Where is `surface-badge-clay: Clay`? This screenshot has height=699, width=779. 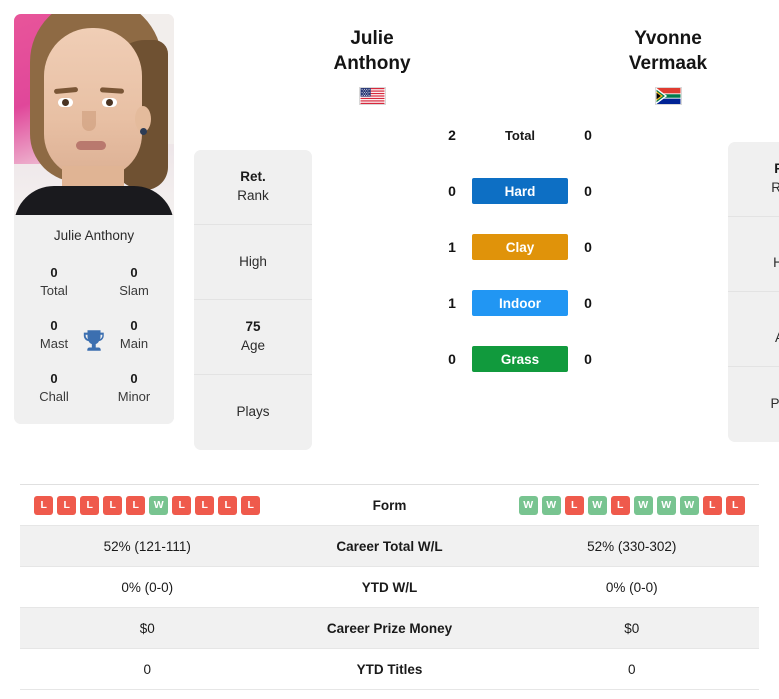 surface-badge-clay: Clay is located at coordinates (520, 247).